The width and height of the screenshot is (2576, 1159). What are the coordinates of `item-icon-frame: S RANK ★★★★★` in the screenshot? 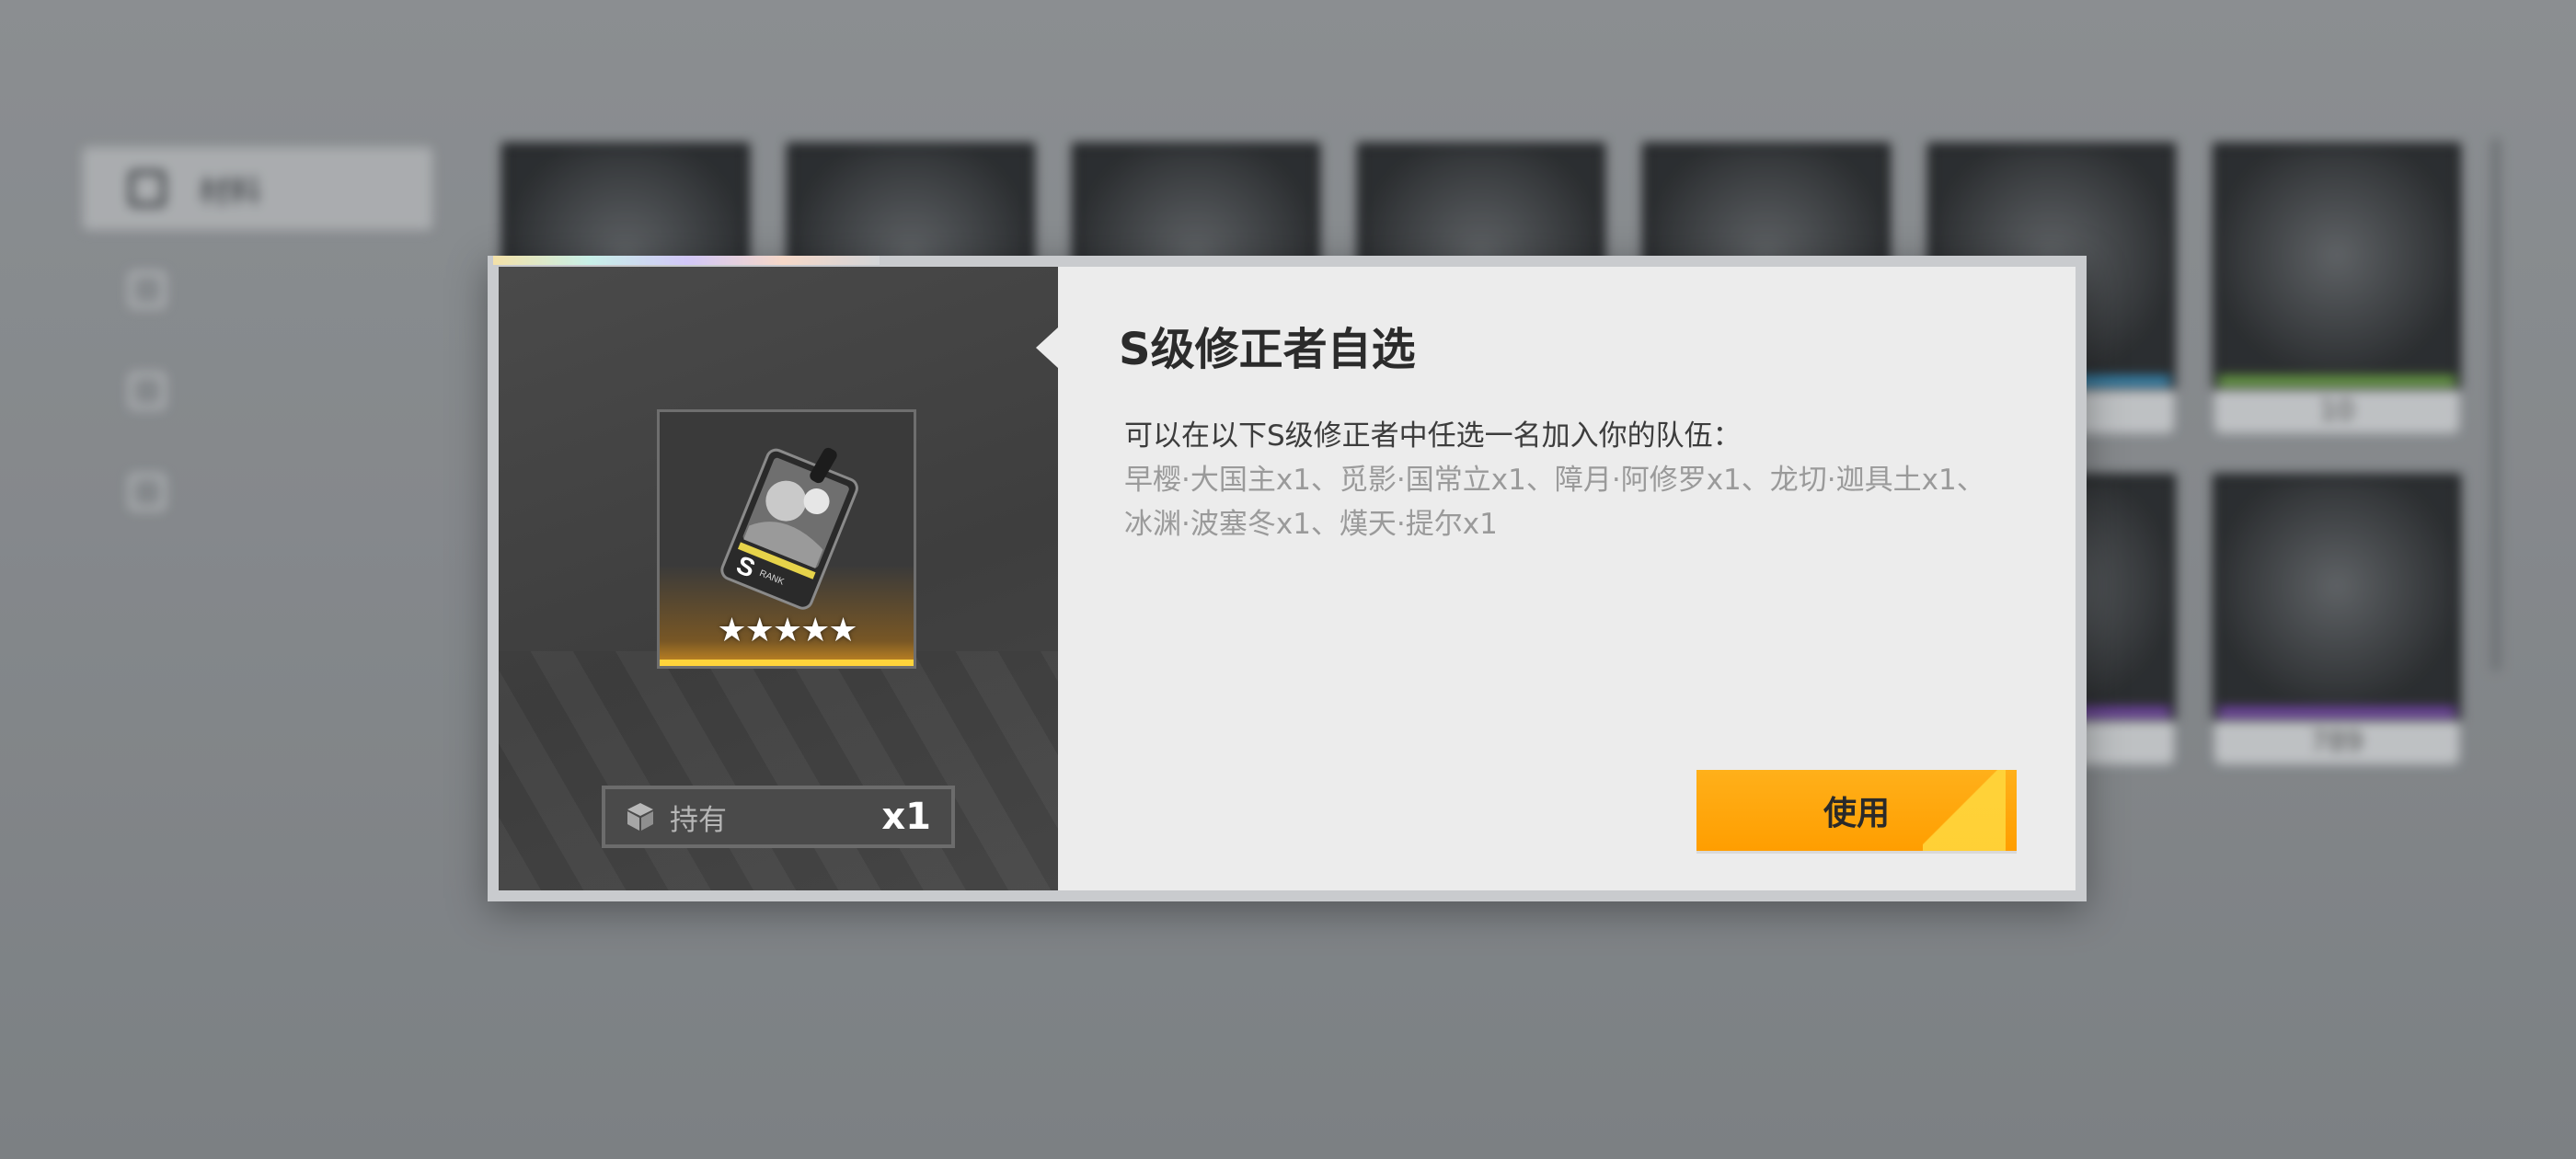 It's located at (786, 539).